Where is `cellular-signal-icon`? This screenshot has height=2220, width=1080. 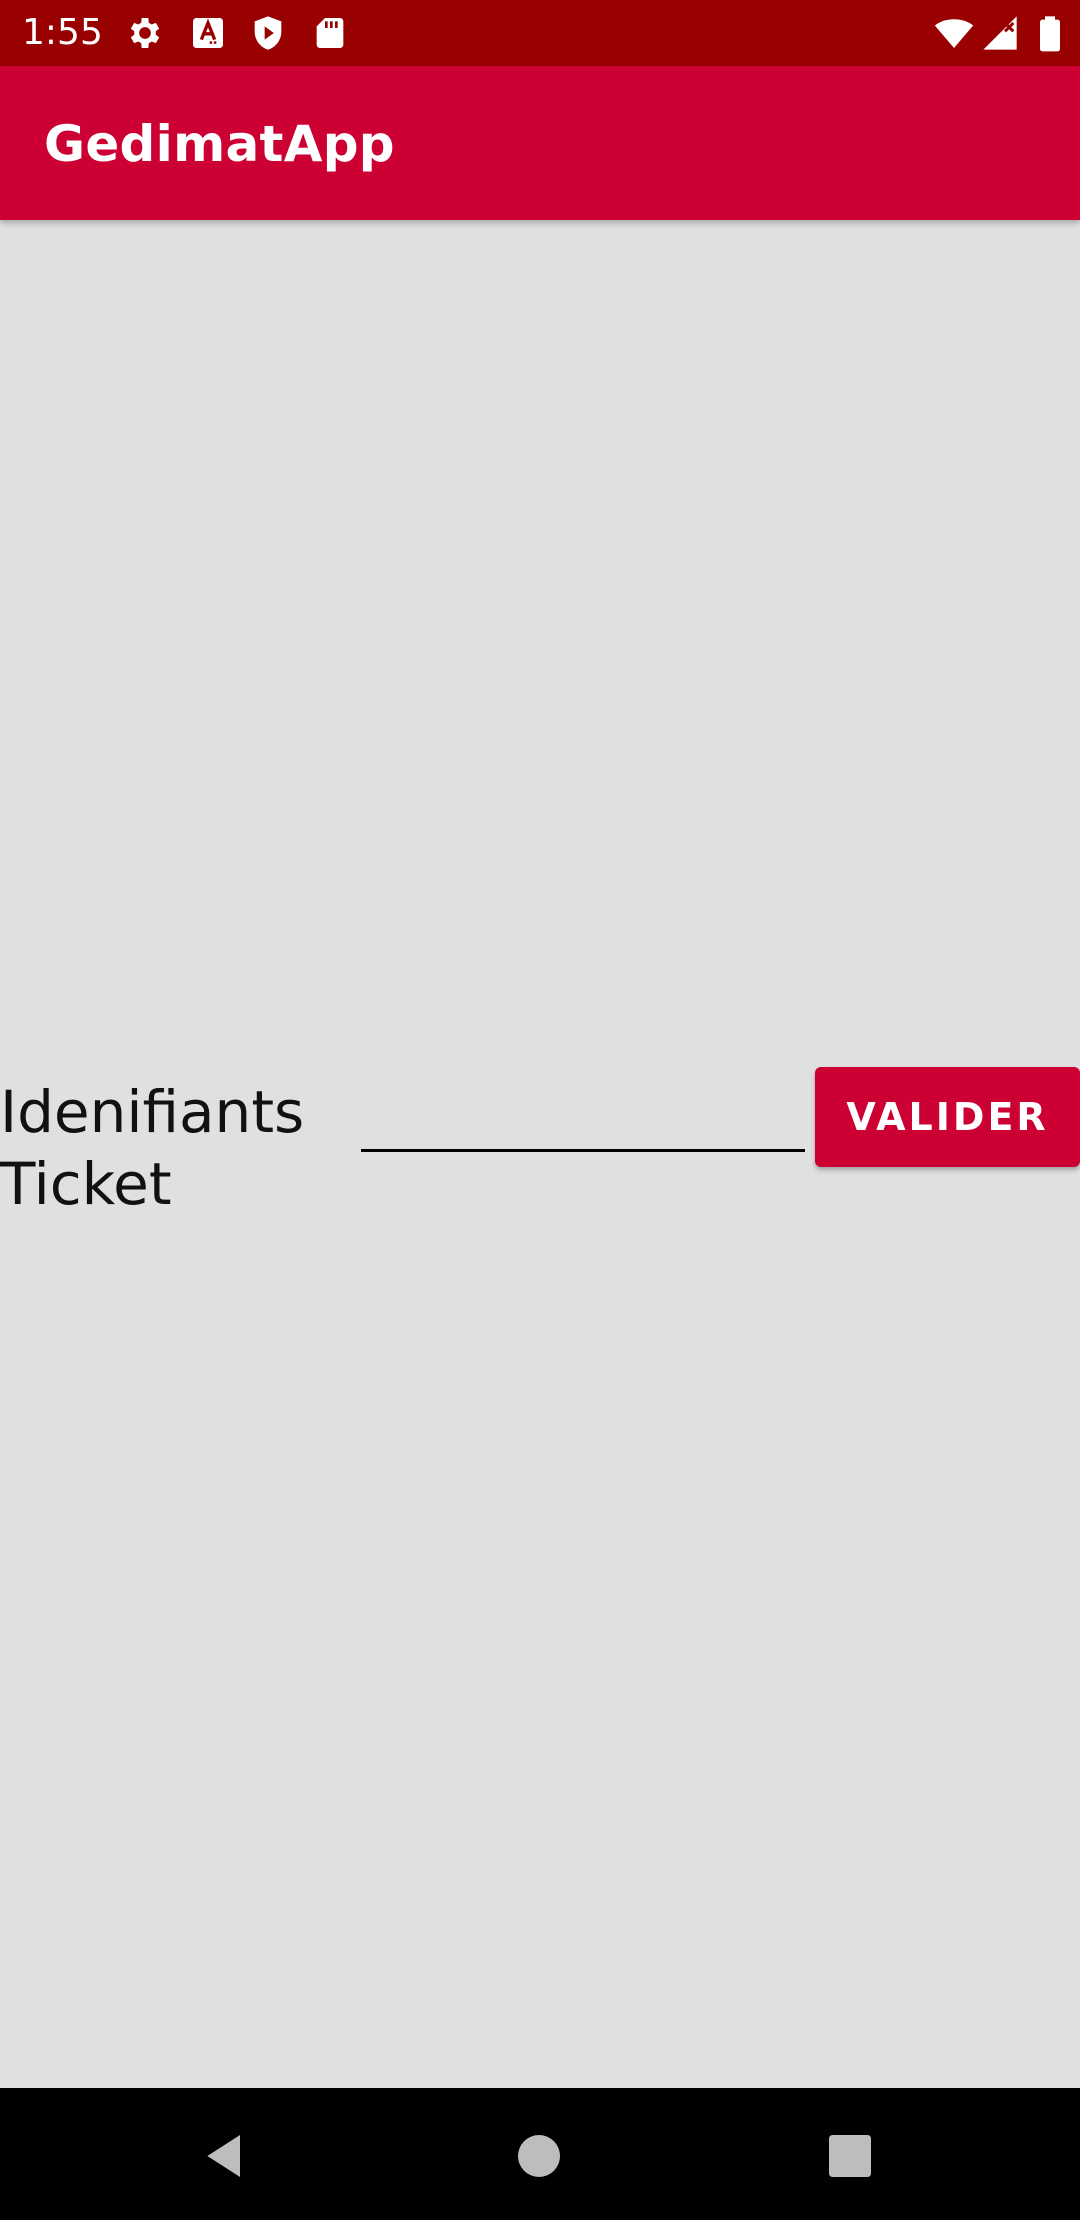 cellular-signal-icon is located at coordinates (1000, 33).